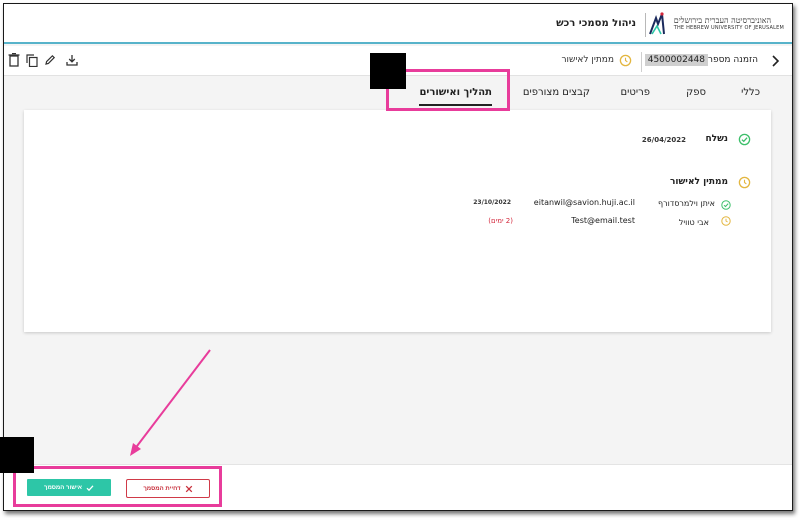 Image resolution: width=800 pixels, height=518 pixels. What do you see at coordinates (645, 25) in the screenshot?
I see `header-divider` at bounding box center [645, 25].